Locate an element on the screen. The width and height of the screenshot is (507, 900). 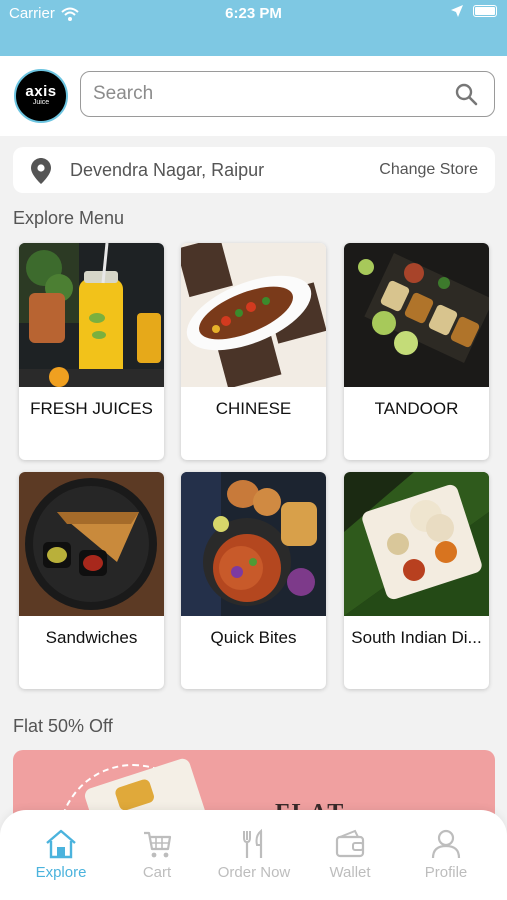
search-input is located at coordinates (268, 94).